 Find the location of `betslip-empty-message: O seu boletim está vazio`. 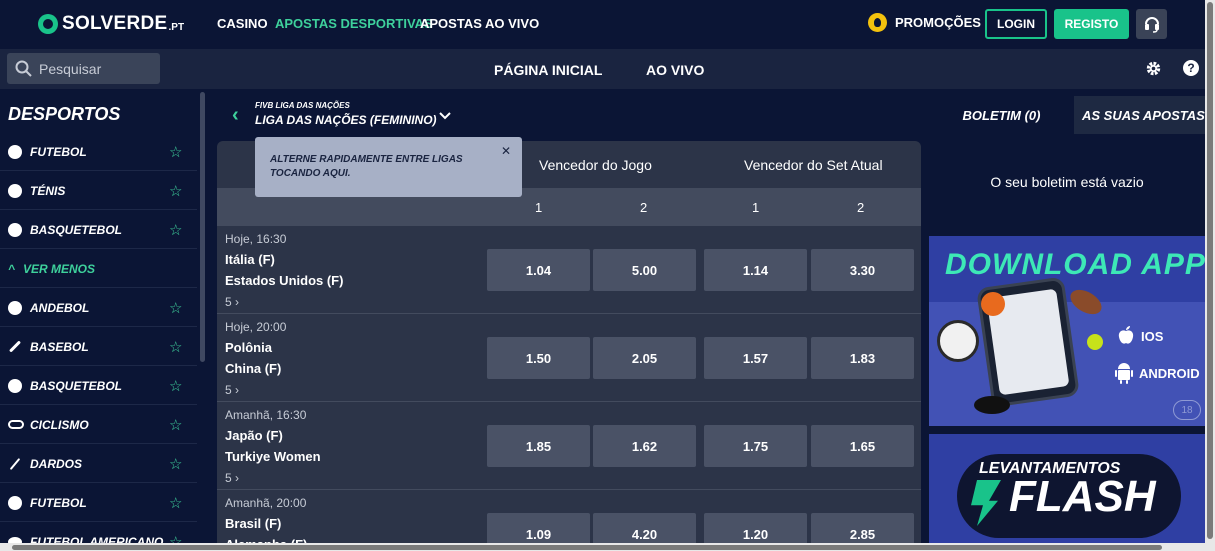

betslip-empty-message: O seu boletim está vazio is located at coordinates (1067, 182).